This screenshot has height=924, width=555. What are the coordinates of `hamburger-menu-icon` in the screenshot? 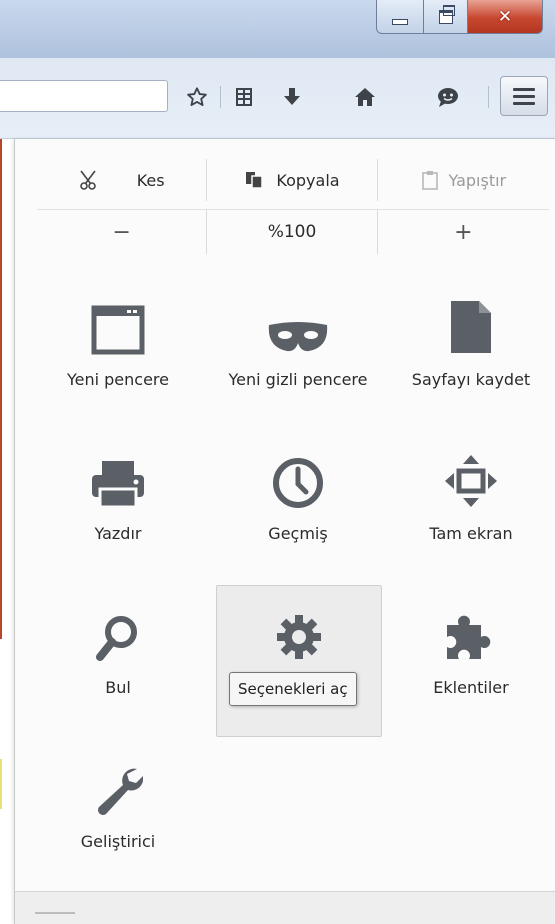 It's located at (524, 89).